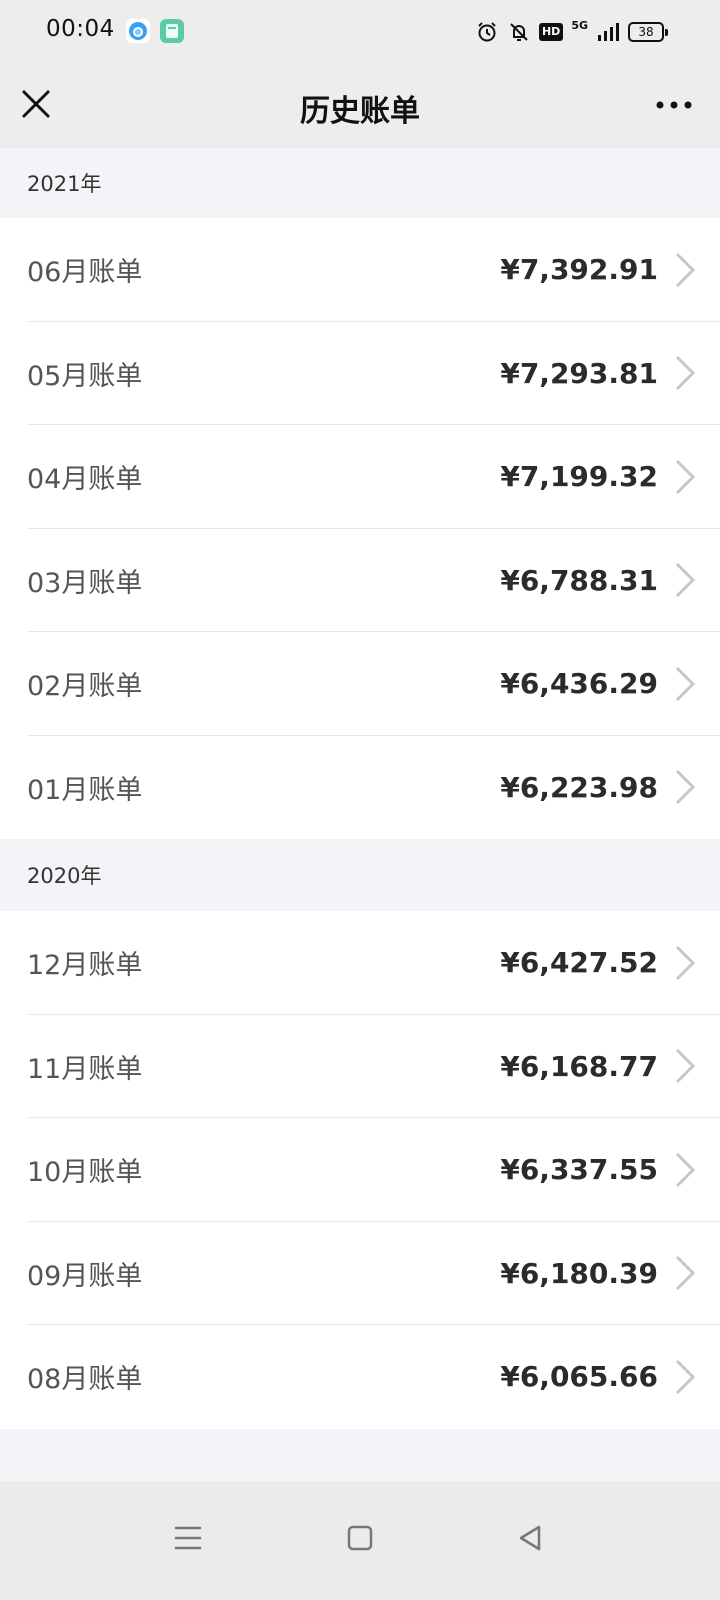  Describe the element at coordinates (80, 29) in the screenshot. I see `status-time: 00:04` at that location.